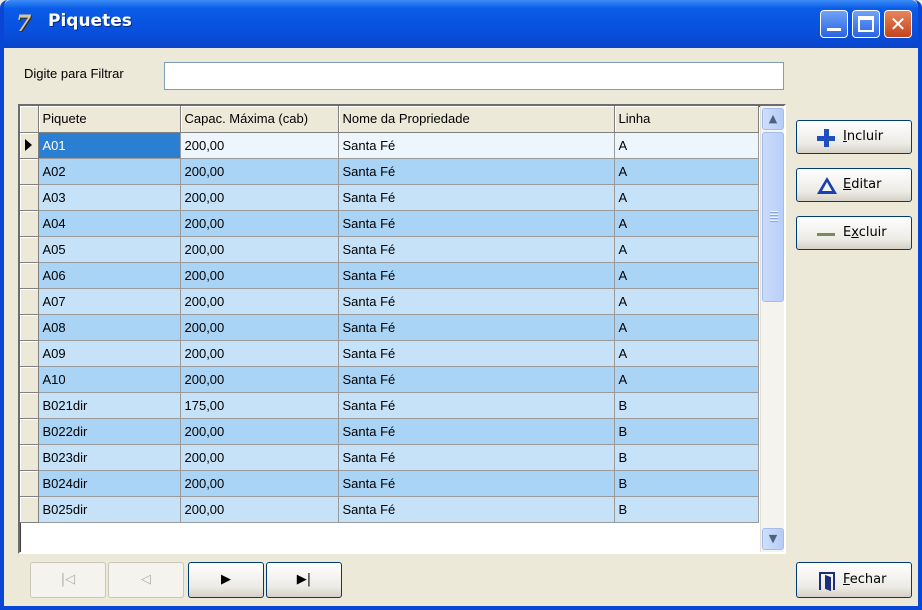 The height and width of the screenshot is (610, 922). I want to click on last-record-button: ▶|, so click(304, 580).